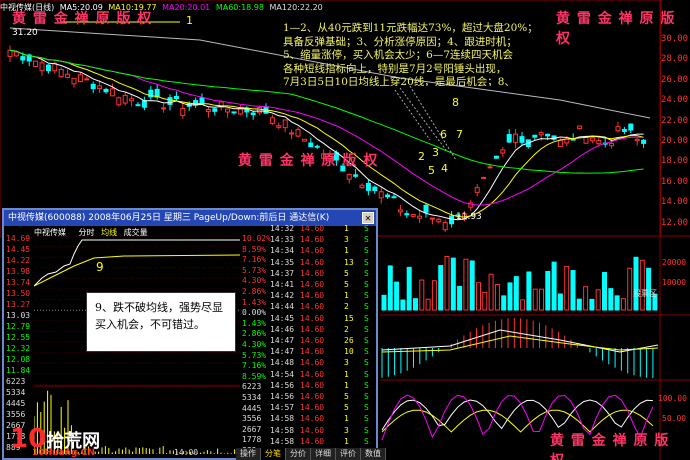 The image size is (690, 460). Describe the element at coordinates (282, 340) in the screenshot. I see `trade-cell-t: 14:47` at that location.